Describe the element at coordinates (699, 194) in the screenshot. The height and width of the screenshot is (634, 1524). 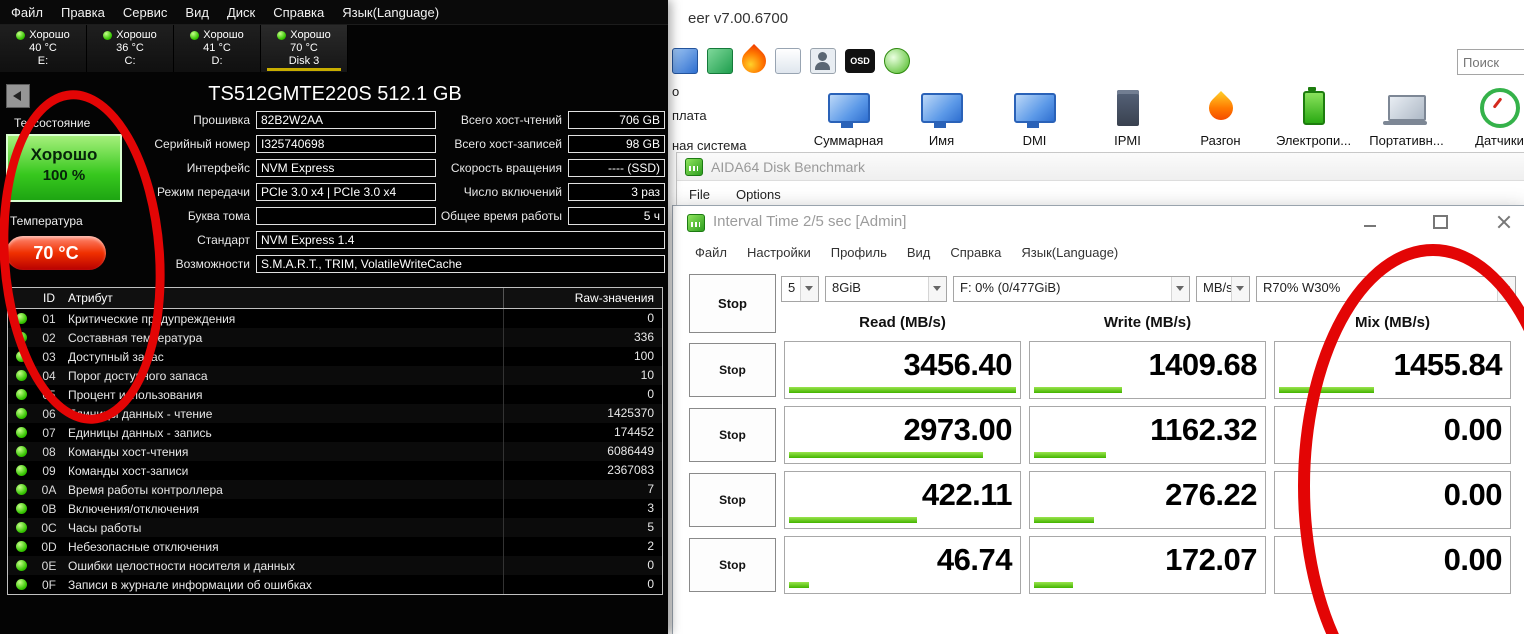
I see `menu-item: File` at that location.